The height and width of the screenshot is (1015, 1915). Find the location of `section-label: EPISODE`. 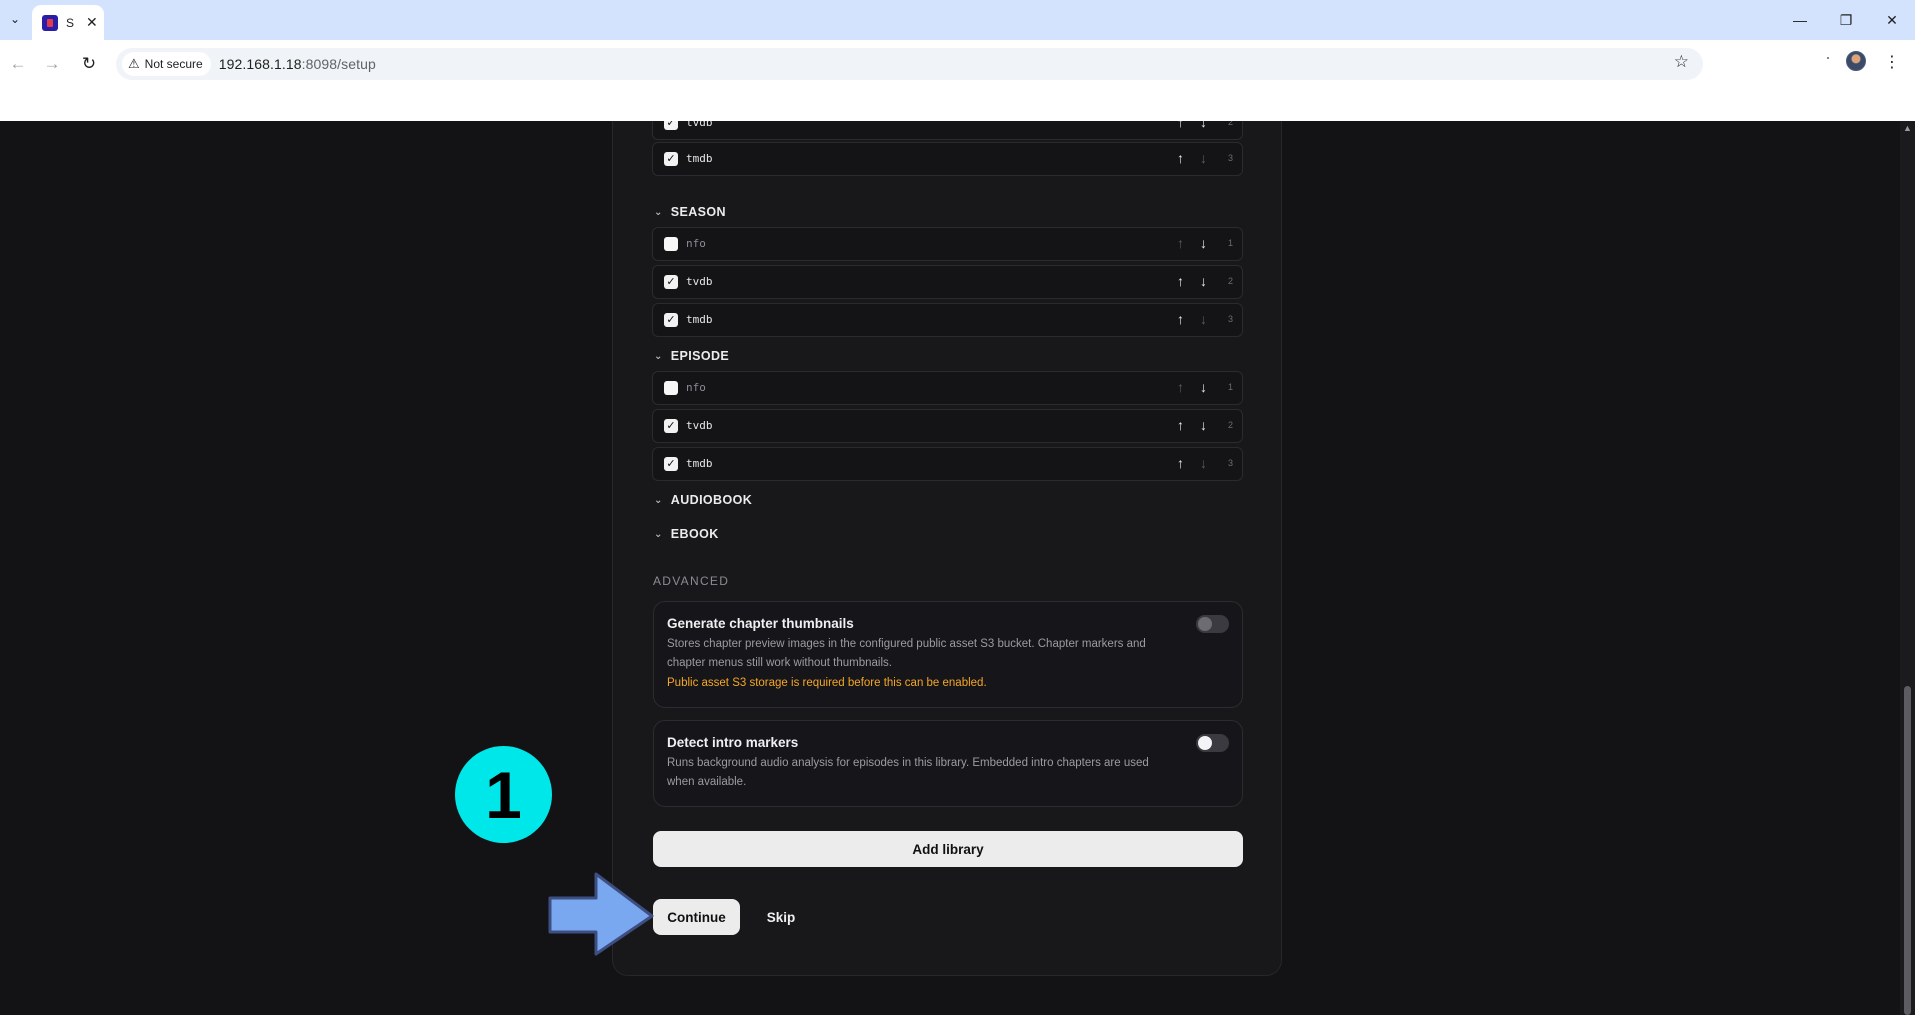

section-label: EPISODE is located at coordinates (700, 356).